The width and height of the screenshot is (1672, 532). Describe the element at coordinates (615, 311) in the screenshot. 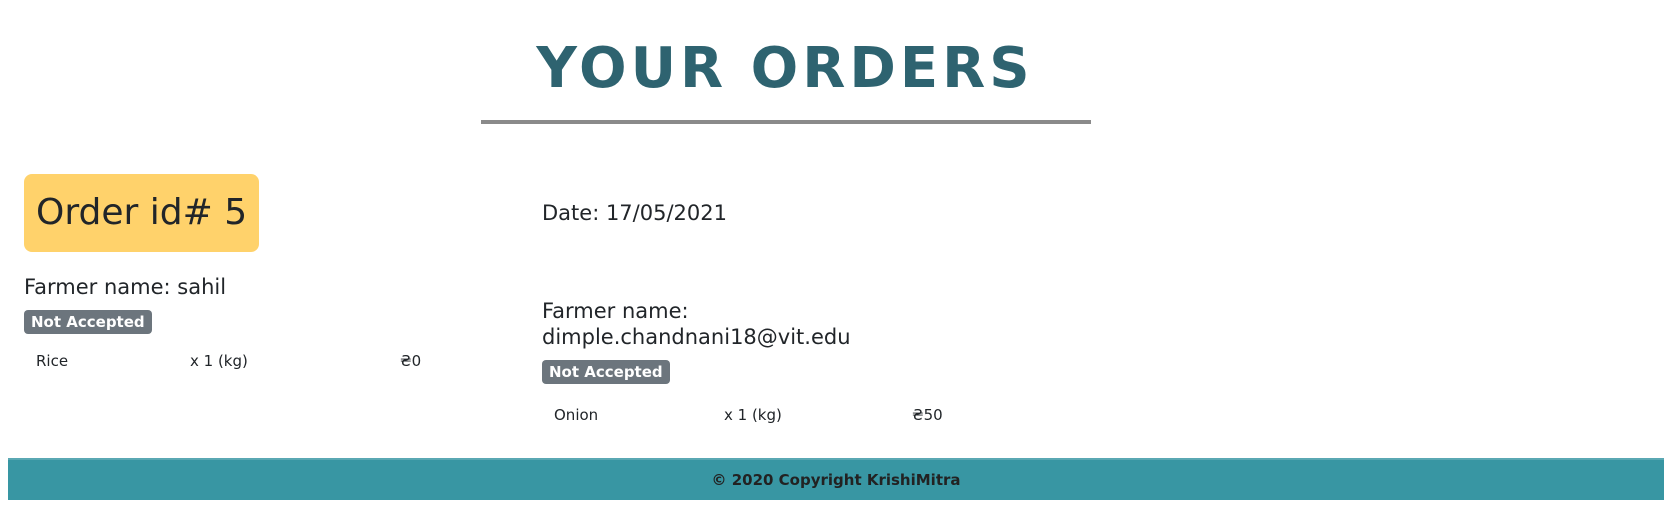

I see `farmer-name-label: Farmer name:` at that location.